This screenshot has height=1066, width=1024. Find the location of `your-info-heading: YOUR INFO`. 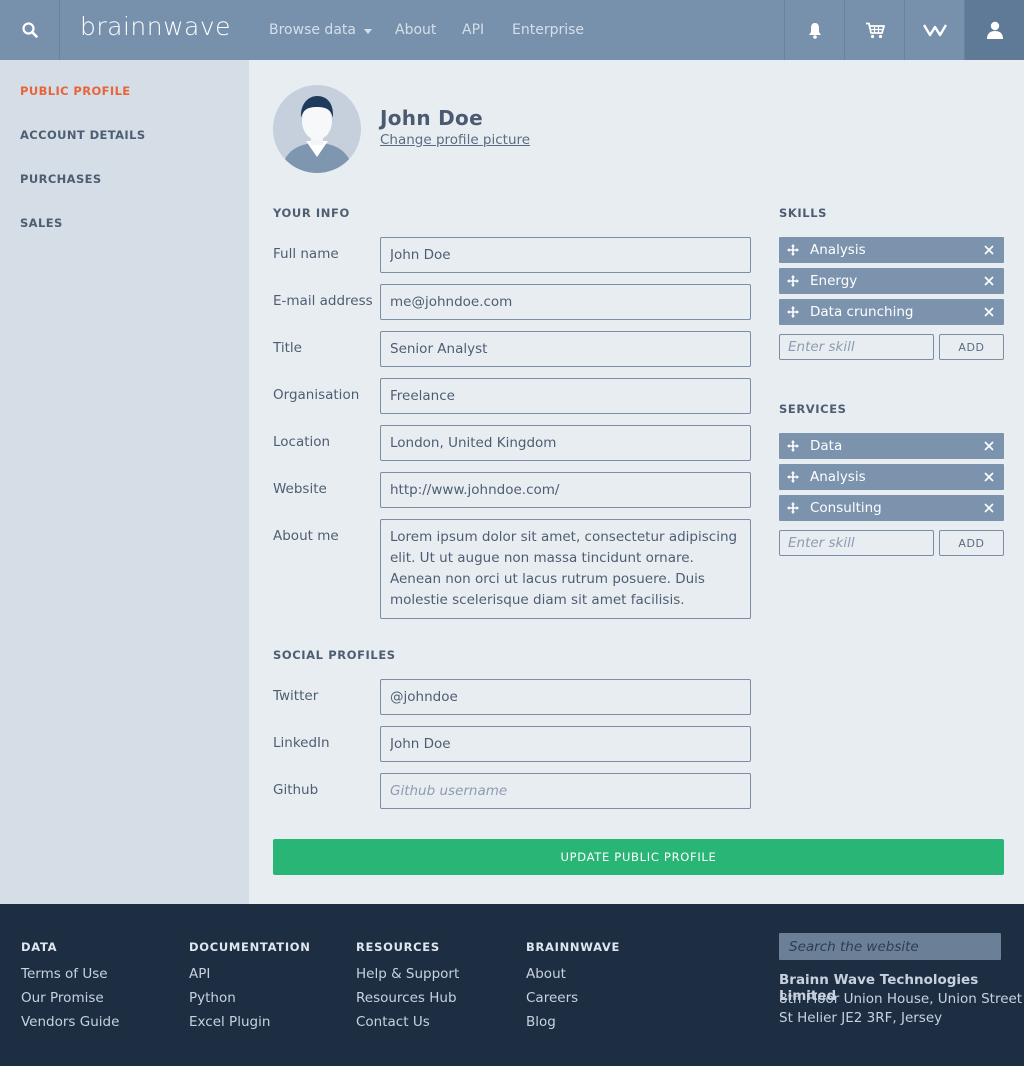

your-info-heading: YOUR INFO is located at coordinates (311, 213).